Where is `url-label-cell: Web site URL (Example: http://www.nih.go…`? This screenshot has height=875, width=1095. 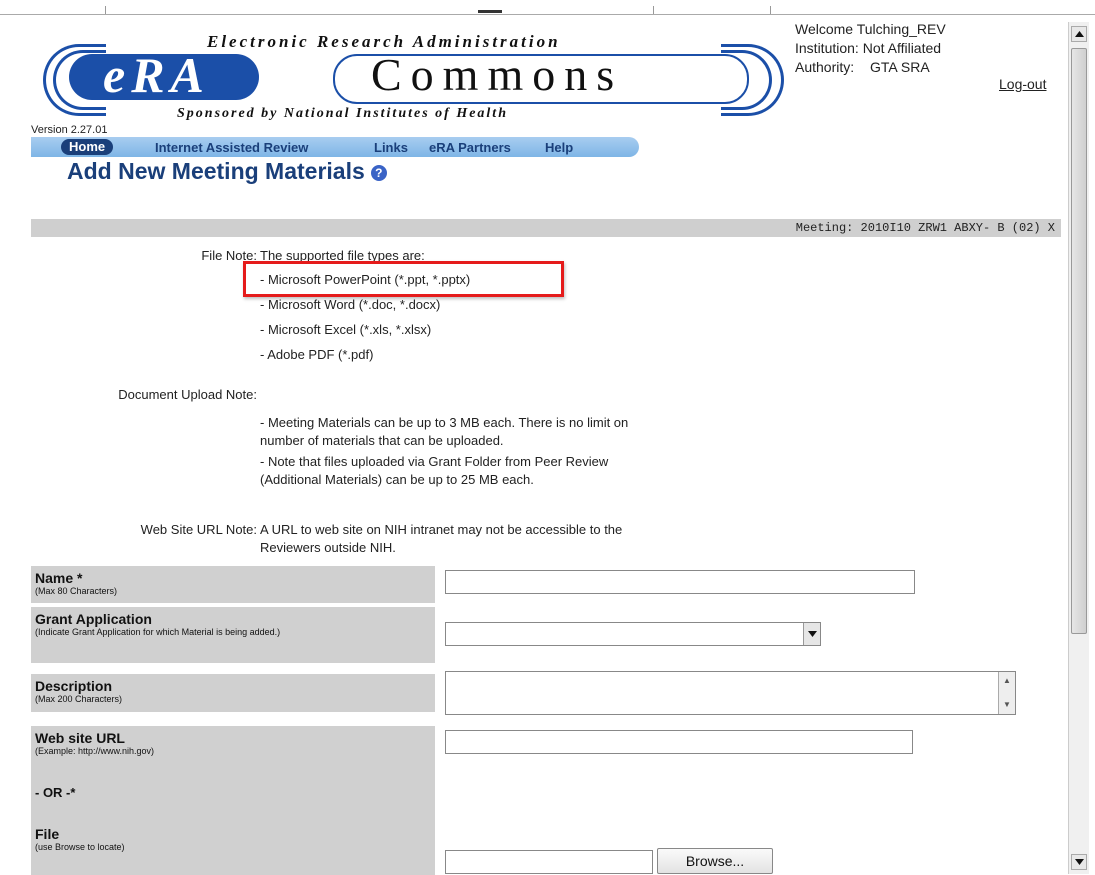 url-label-cell: Web site URL (Example: http://www.nih.go… is located at coordinates (233, 800).